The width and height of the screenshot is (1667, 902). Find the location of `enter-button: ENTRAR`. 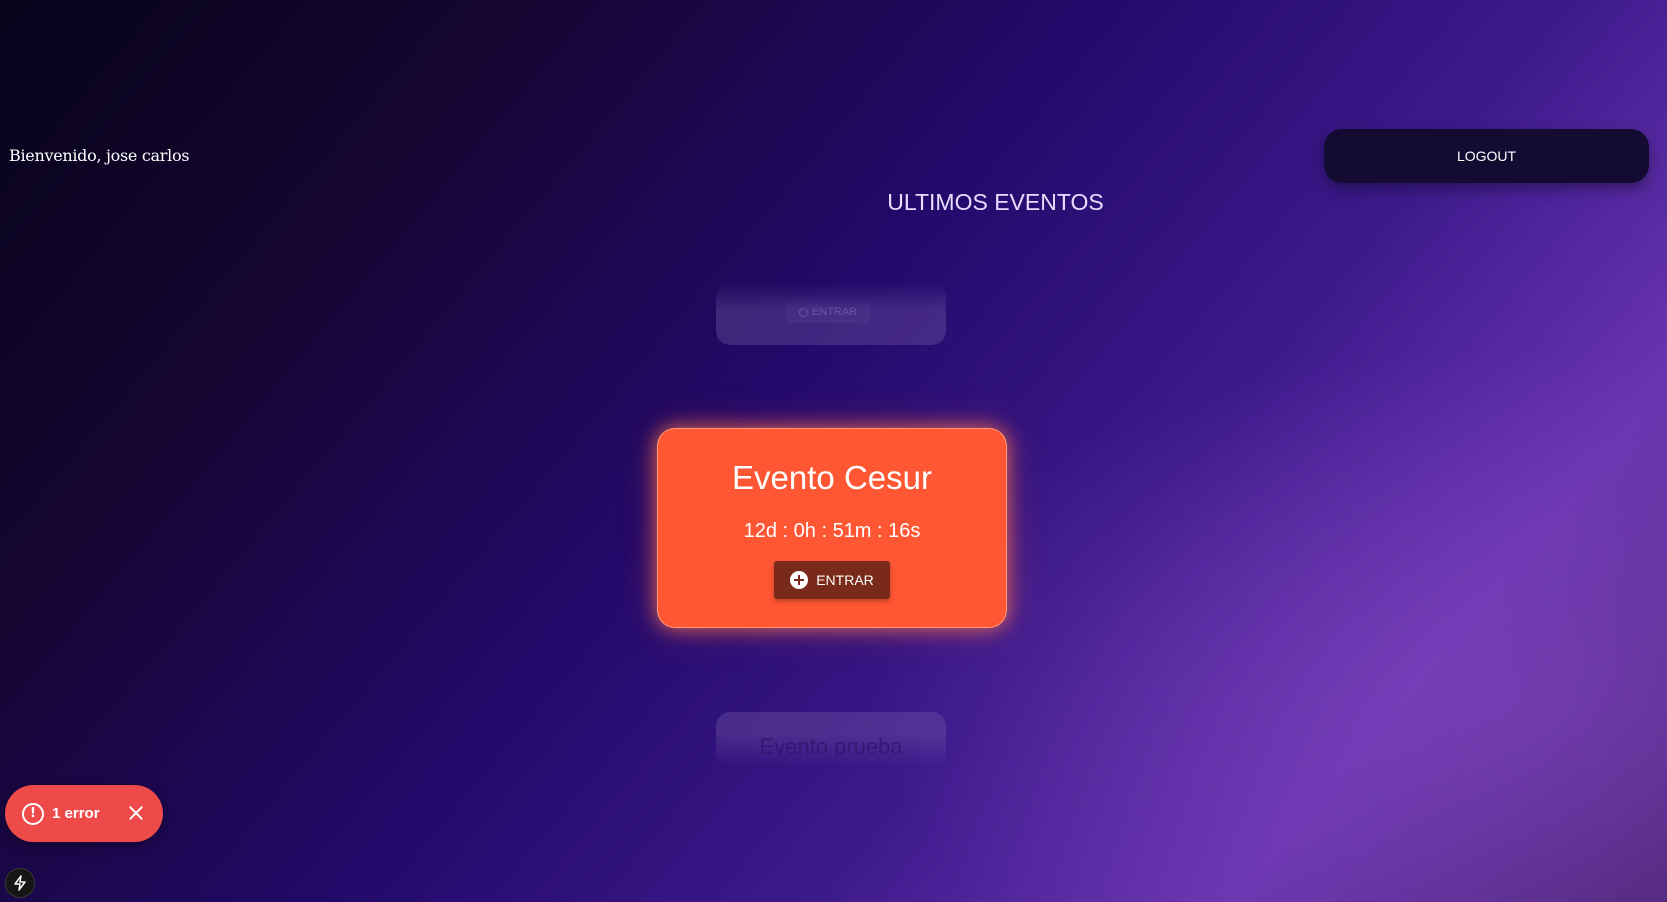

enter-button: ENTRAR is located at coordinates (832, 580).